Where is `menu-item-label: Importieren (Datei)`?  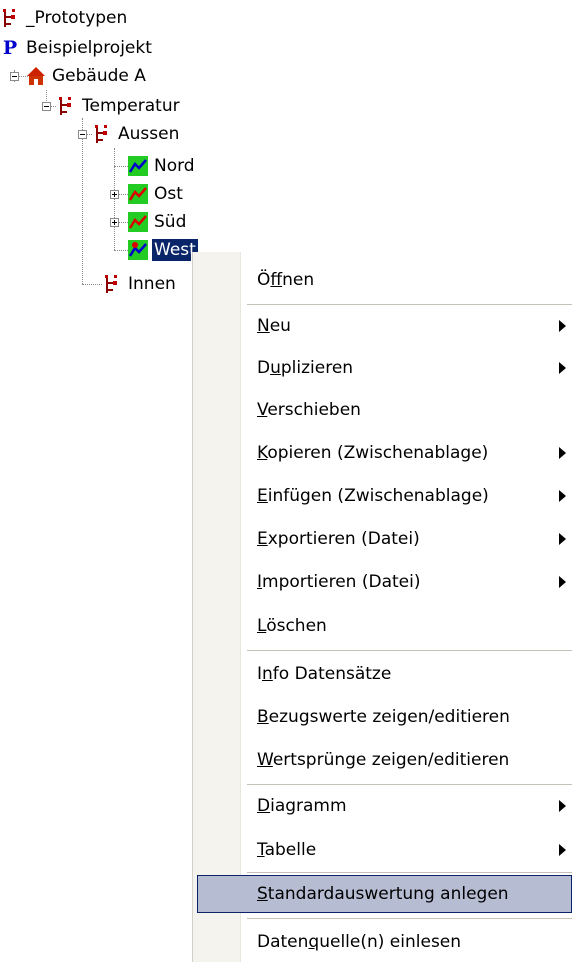
menu-item-label: Importieren (Datei) is located at coordinates (339, 582).